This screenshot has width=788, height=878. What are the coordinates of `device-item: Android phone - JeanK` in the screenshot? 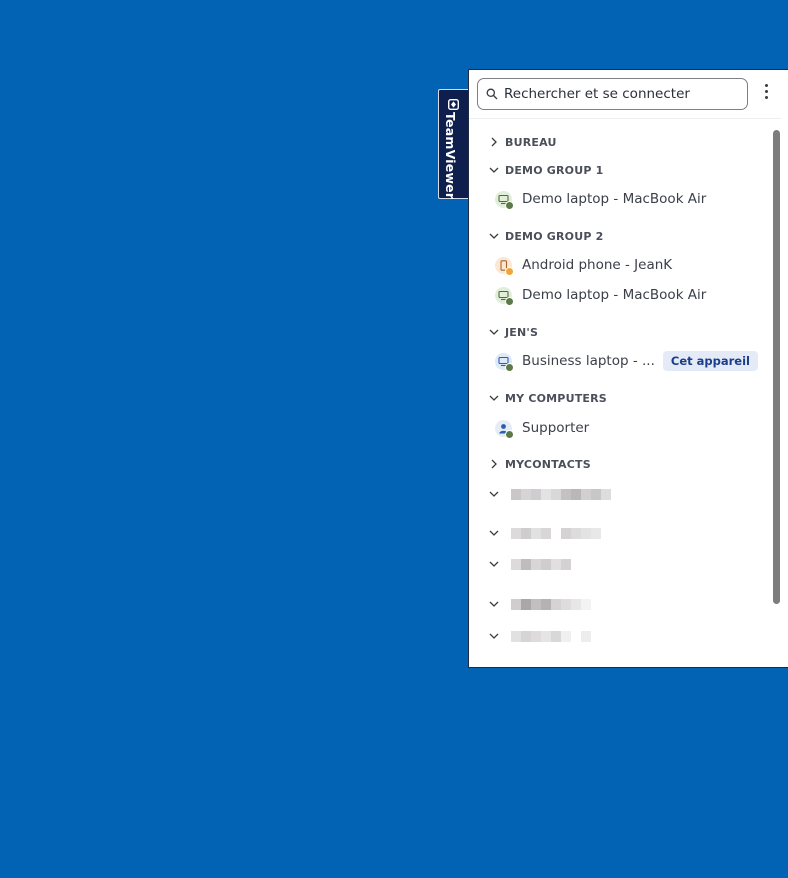 It's located at (583, 265).